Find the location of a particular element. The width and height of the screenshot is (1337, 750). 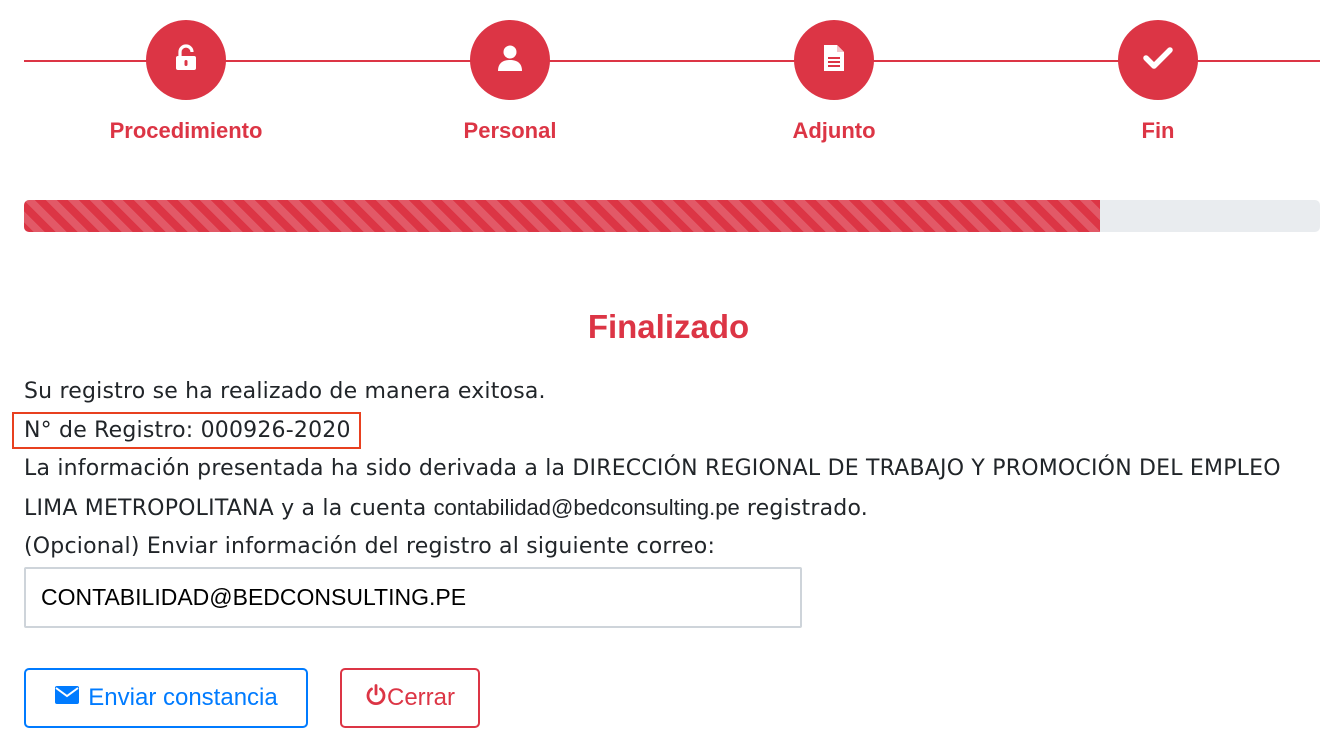

close-label: Cerrar is located at coordinates (420, 697).